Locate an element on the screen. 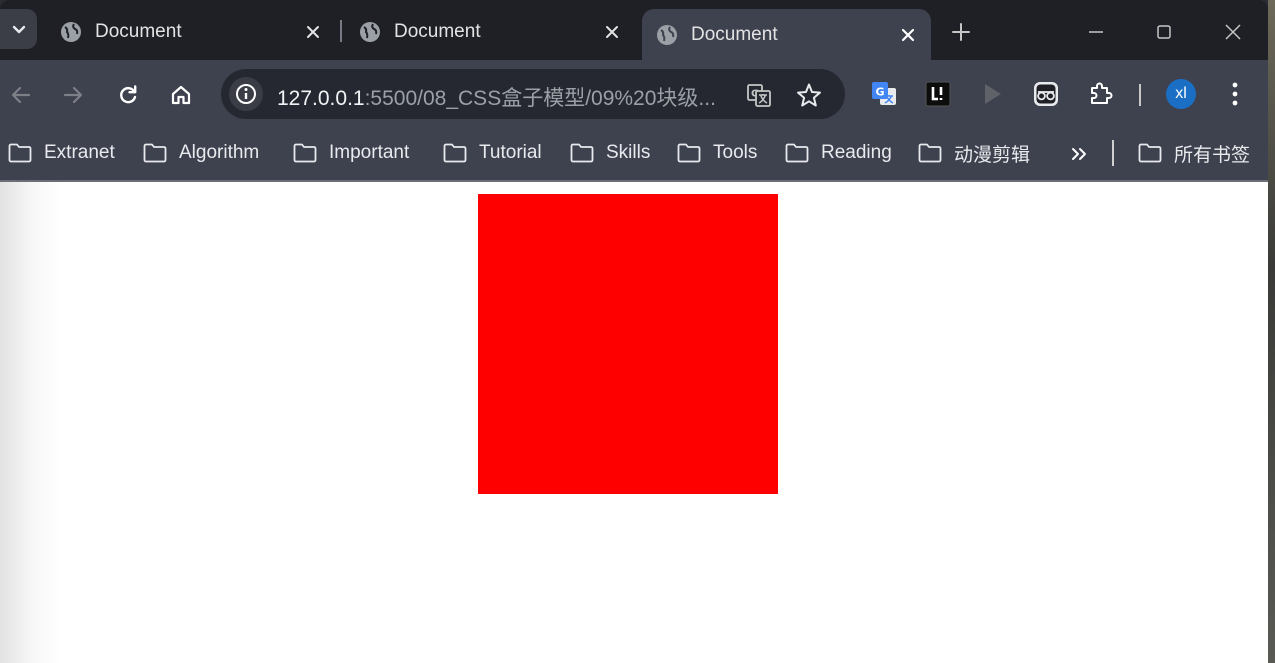 The image size is (1275, 663). tab-strip: Document Document Document is located at coordinates (634, 30).